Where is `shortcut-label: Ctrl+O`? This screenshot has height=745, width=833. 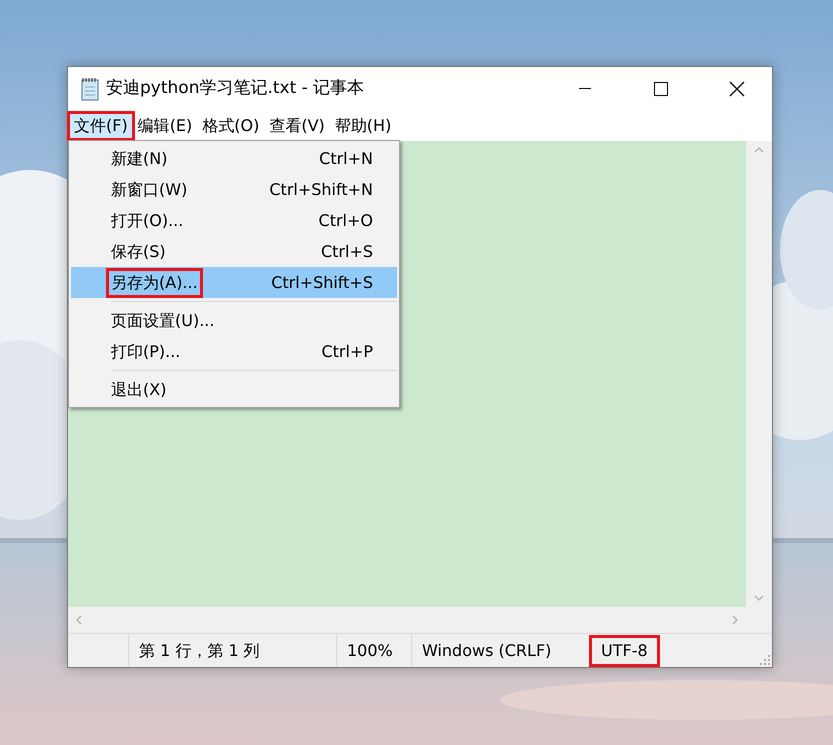
shortcut-label: Ctrl+O is located at coordinates (345, 221).